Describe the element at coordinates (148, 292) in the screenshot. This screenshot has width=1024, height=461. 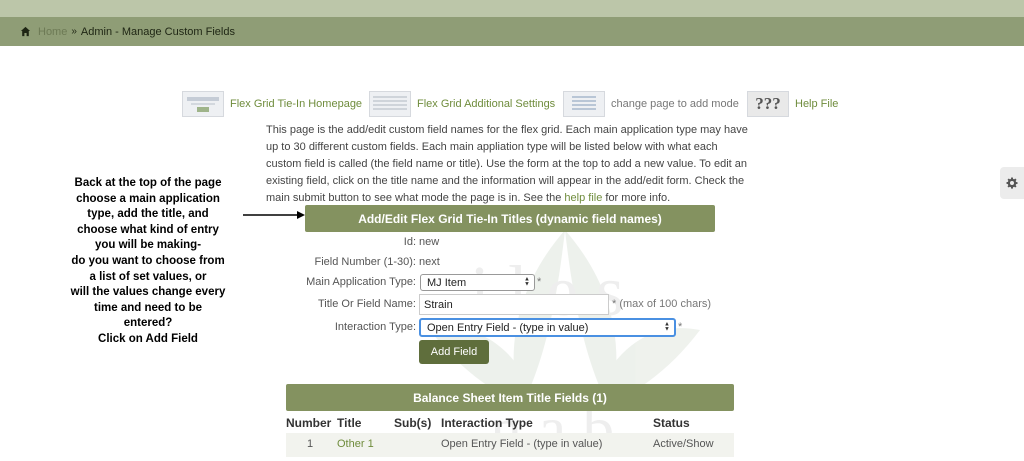
I see `callout-line: will the values change every` at that location.